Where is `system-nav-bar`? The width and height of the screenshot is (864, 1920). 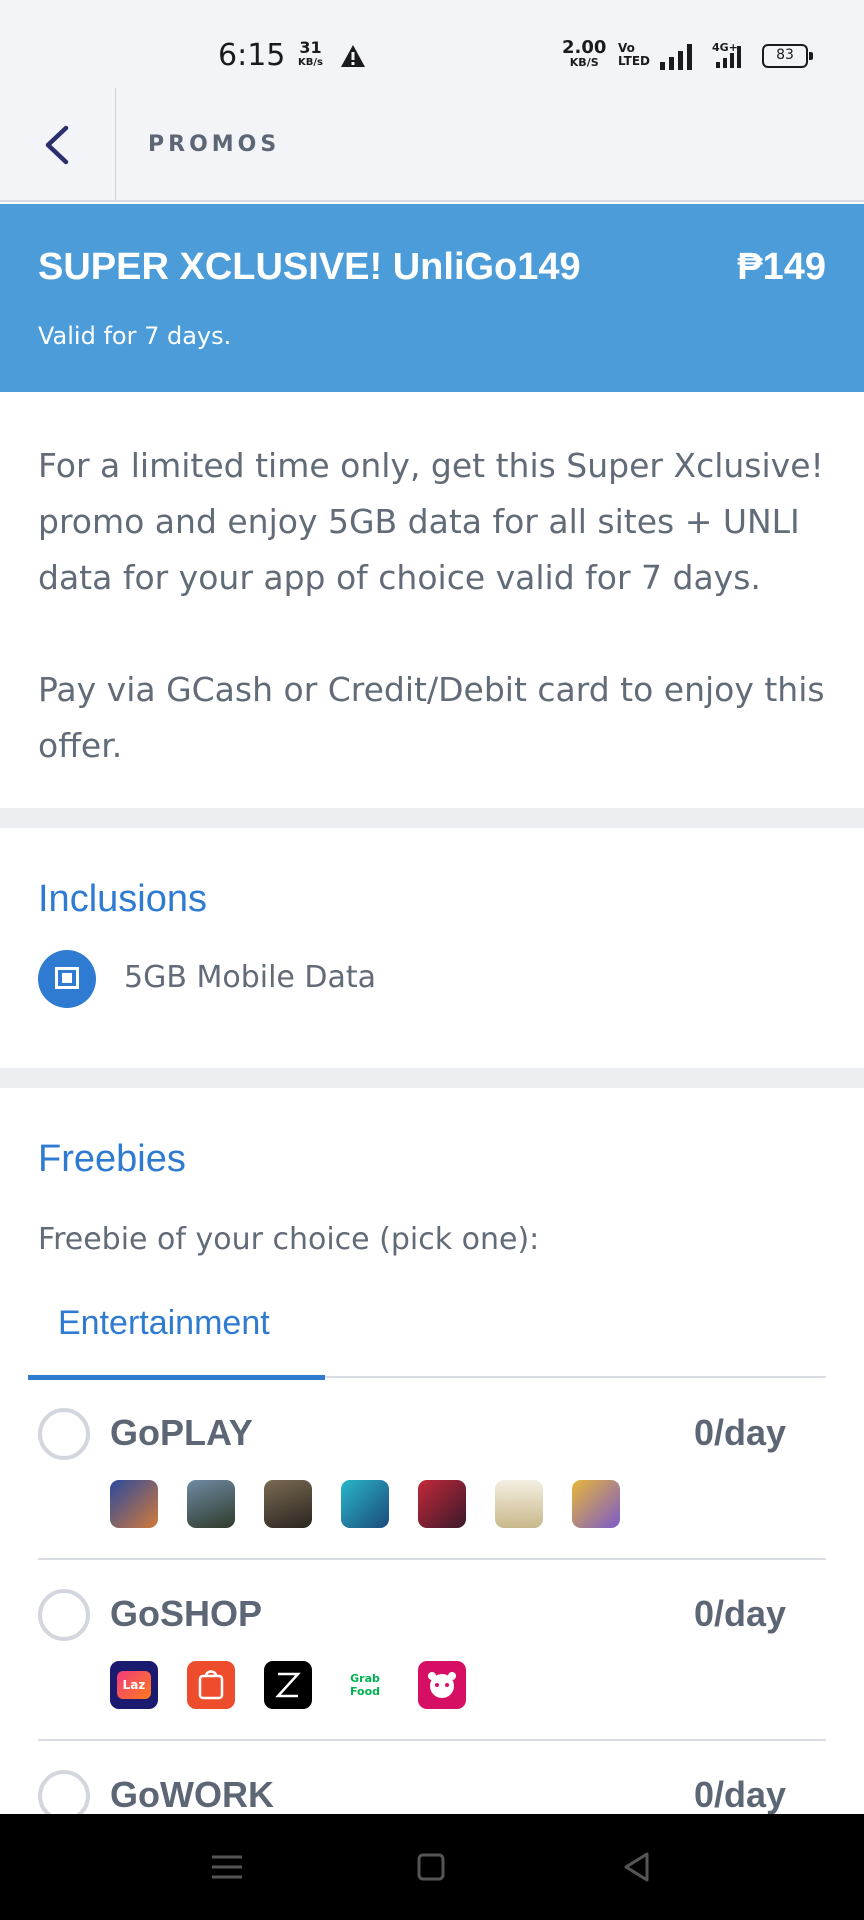 system-nav-bar is located at coordinates (432, 1867).